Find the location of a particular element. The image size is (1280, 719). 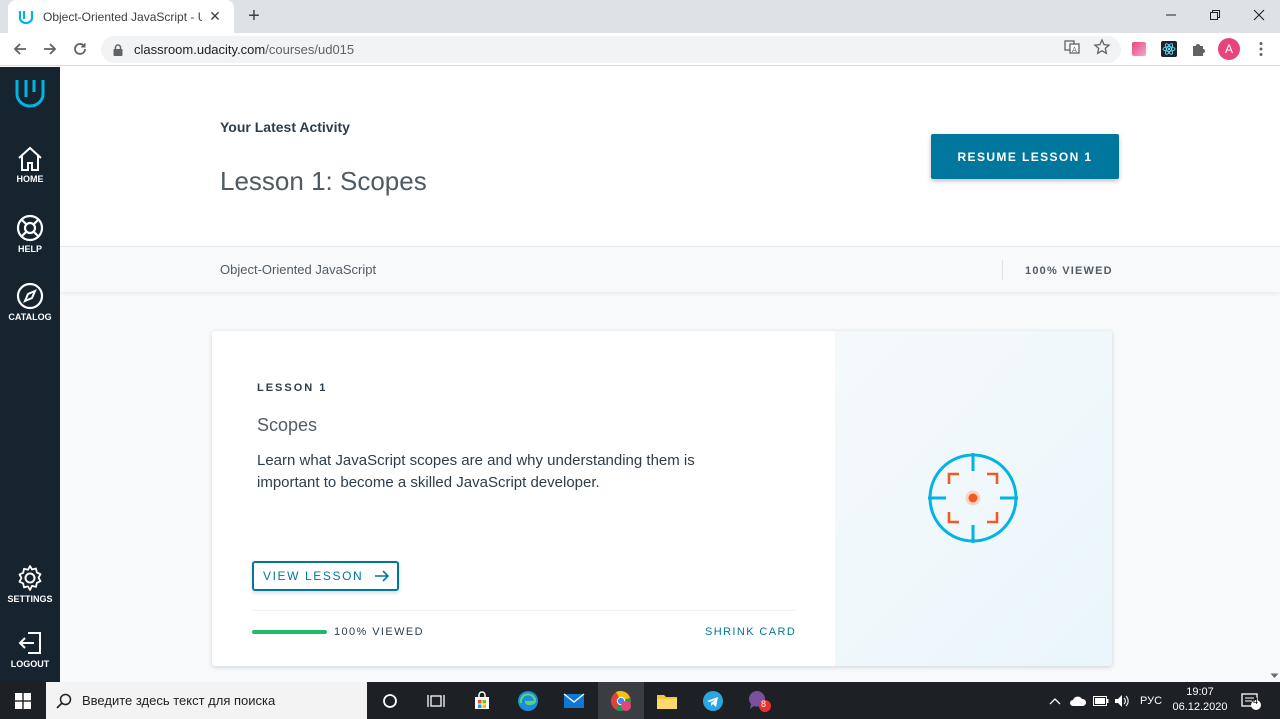

sidebar-item-help: HELP is located at coordinates (30, 234).